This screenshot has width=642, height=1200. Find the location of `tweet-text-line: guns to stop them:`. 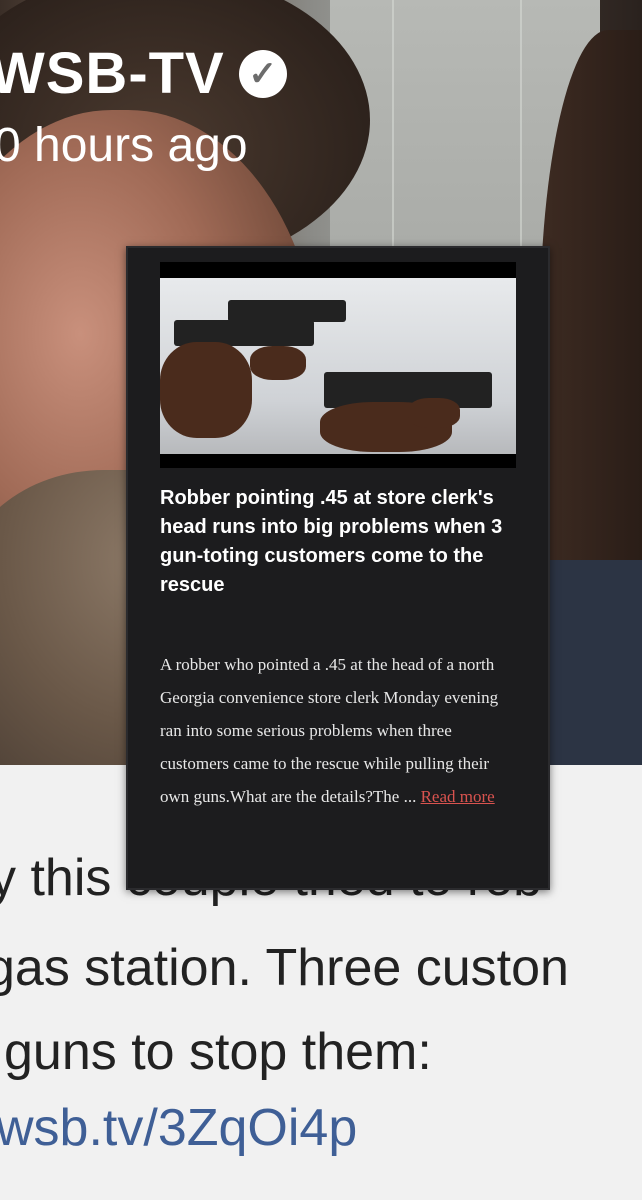

tweet-text-line: guns to stop them: is located at coordinates (218, 1052).